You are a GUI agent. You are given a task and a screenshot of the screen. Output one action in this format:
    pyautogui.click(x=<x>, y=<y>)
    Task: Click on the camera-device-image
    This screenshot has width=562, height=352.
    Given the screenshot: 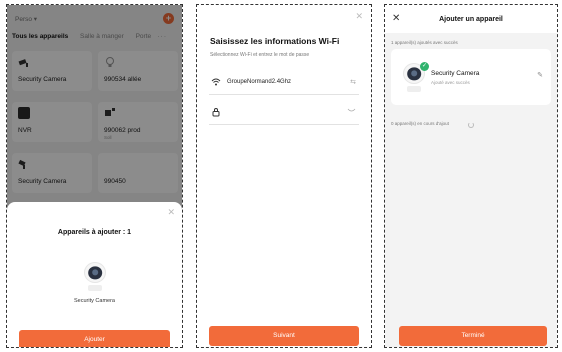 What is the action you would take?
    pyautogui.click(x=95, y=277)
    